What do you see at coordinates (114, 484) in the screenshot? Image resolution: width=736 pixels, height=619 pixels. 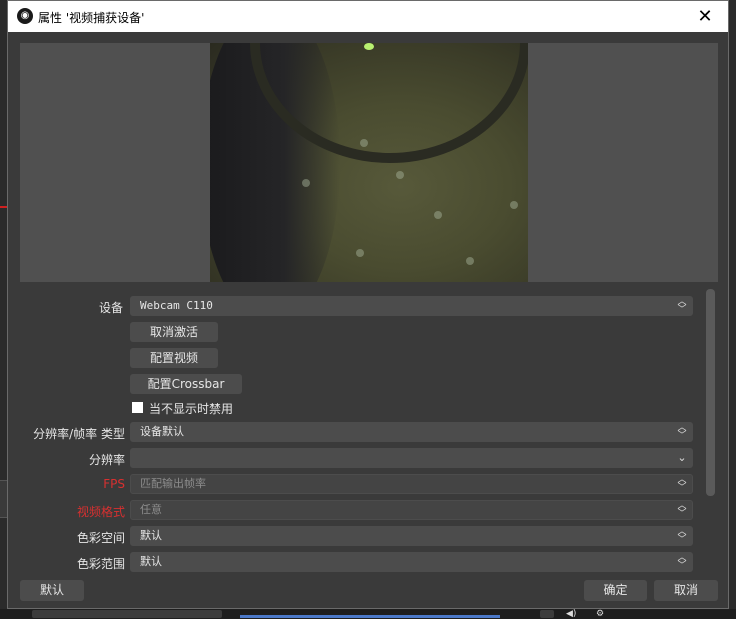 I see `fps-label: FPS` at bounding box center [114, 484].